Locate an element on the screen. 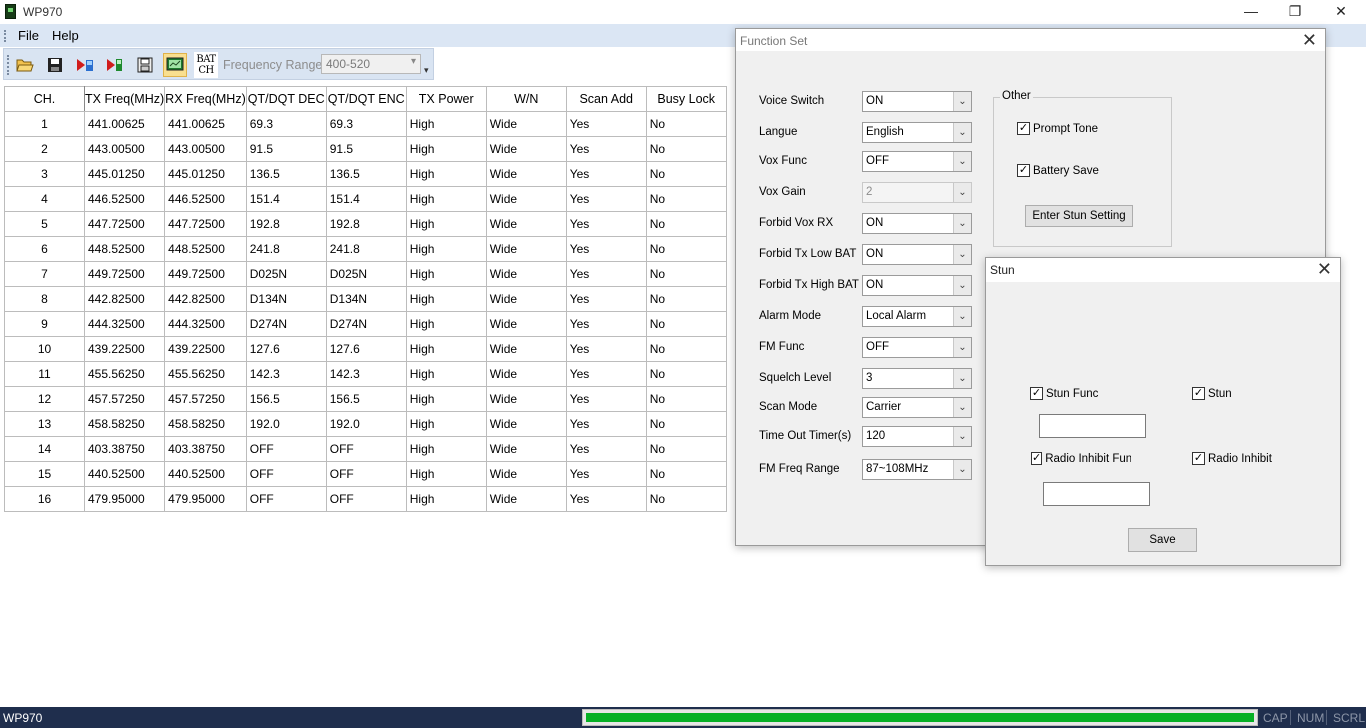 This screenshot has width=1366, height=728. cell-qt-enc: OFF is located at coordinates (366, 474).